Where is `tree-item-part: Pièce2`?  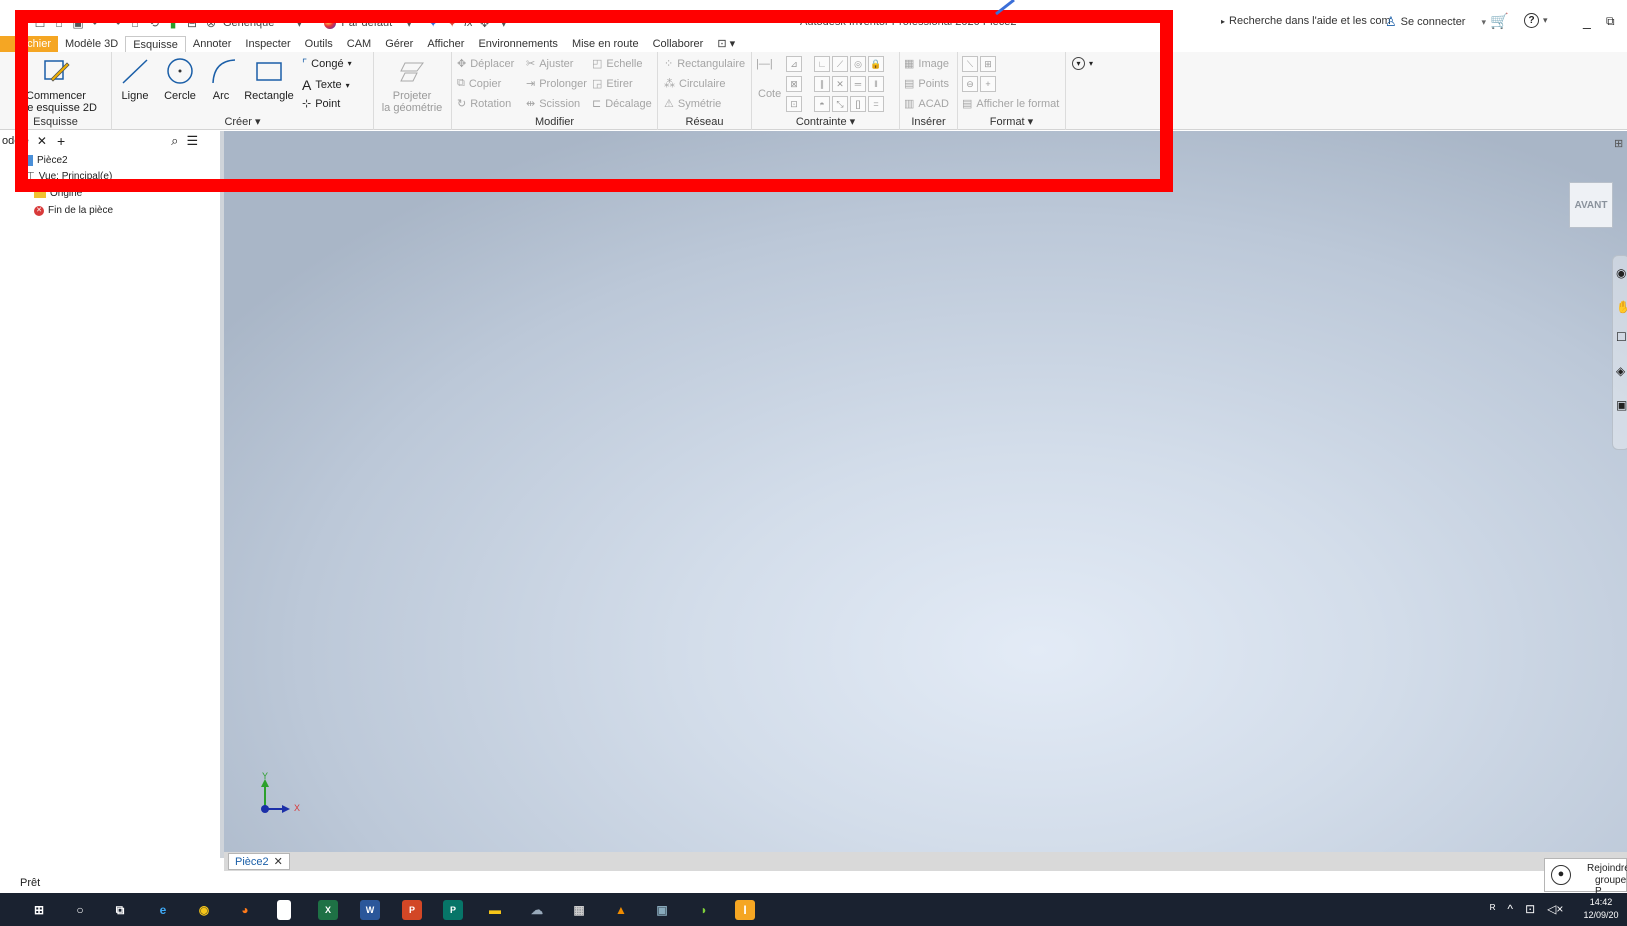 tree-item-part: Pièce2 is located at coordinates (46, 160).